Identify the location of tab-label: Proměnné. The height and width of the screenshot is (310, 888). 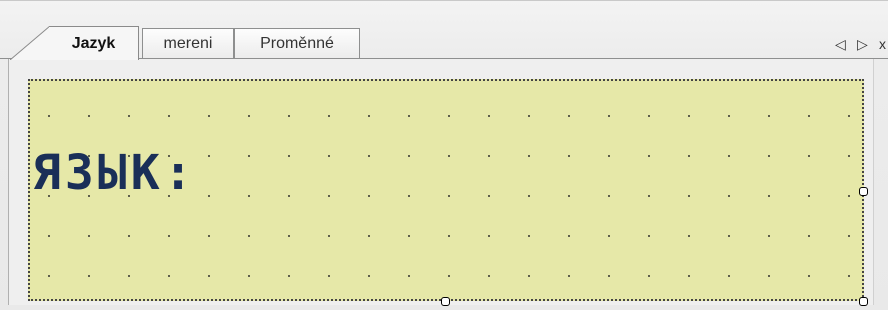
(297, 43).